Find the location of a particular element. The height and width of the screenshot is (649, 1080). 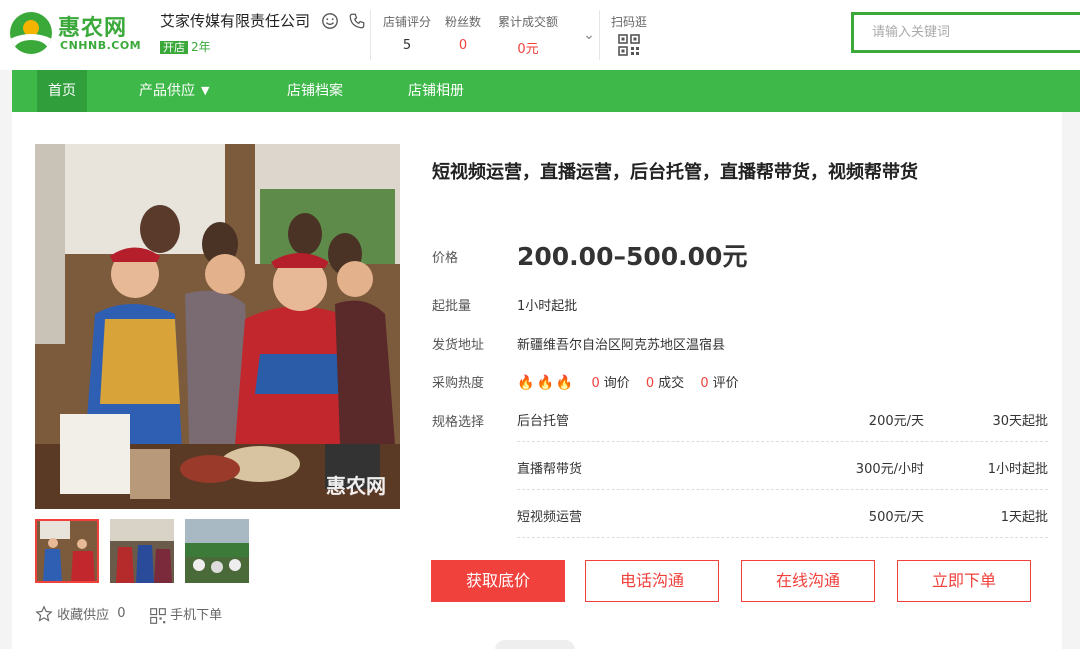

moq-label: 起批量 is located at coordinates (452, 306).